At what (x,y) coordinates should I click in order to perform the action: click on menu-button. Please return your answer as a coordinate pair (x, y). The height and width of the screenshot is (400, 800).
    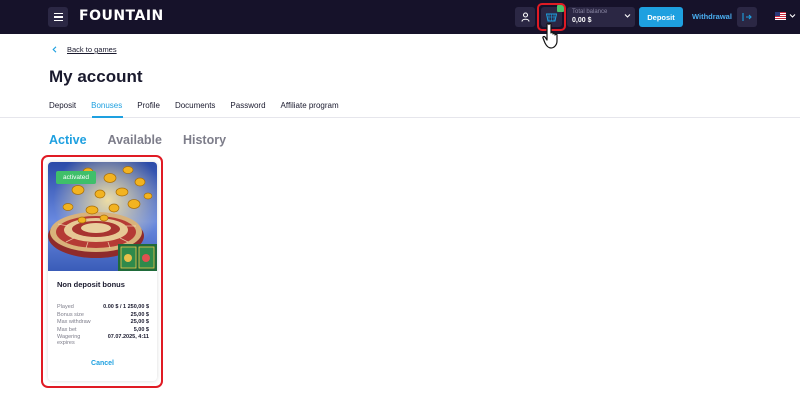
    Looking at the image, I should click on (58, 17).